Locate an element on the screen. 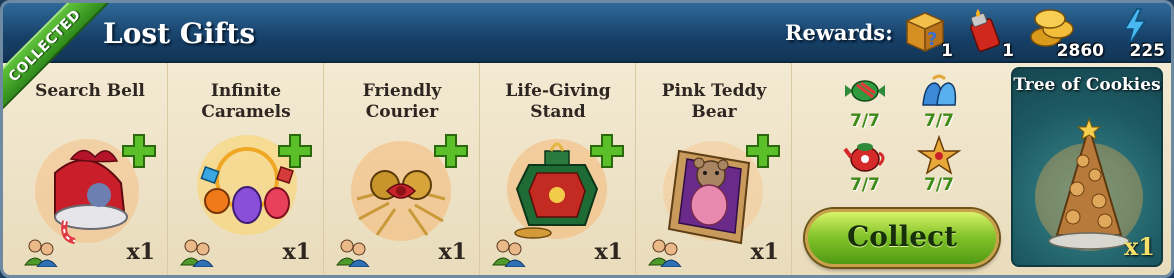  item-card-infinite-caramels: Infinite Caramels x1 is located at coordinates (246, 169).